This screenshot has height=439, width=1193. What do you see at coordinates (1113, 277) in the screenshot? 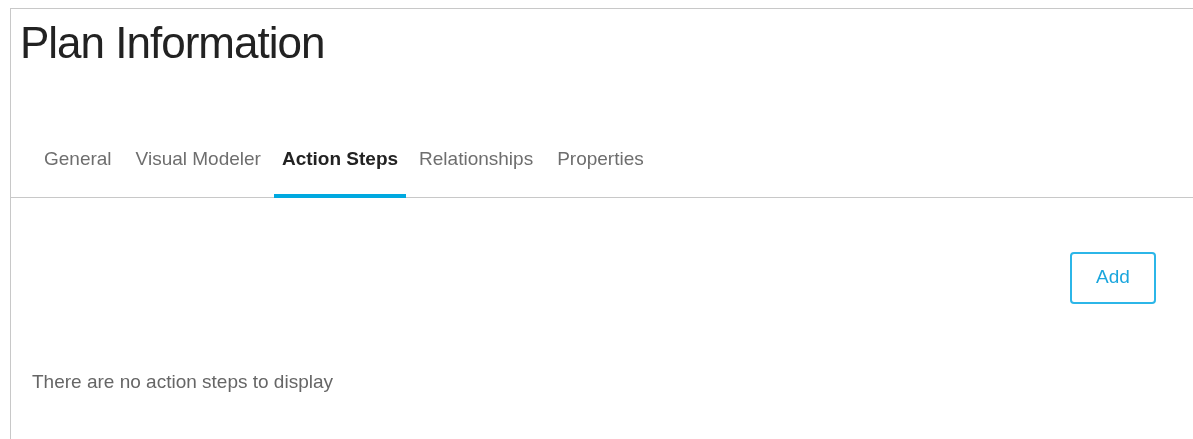
I see `add-button: Add` at bounding box center [1113, 277].